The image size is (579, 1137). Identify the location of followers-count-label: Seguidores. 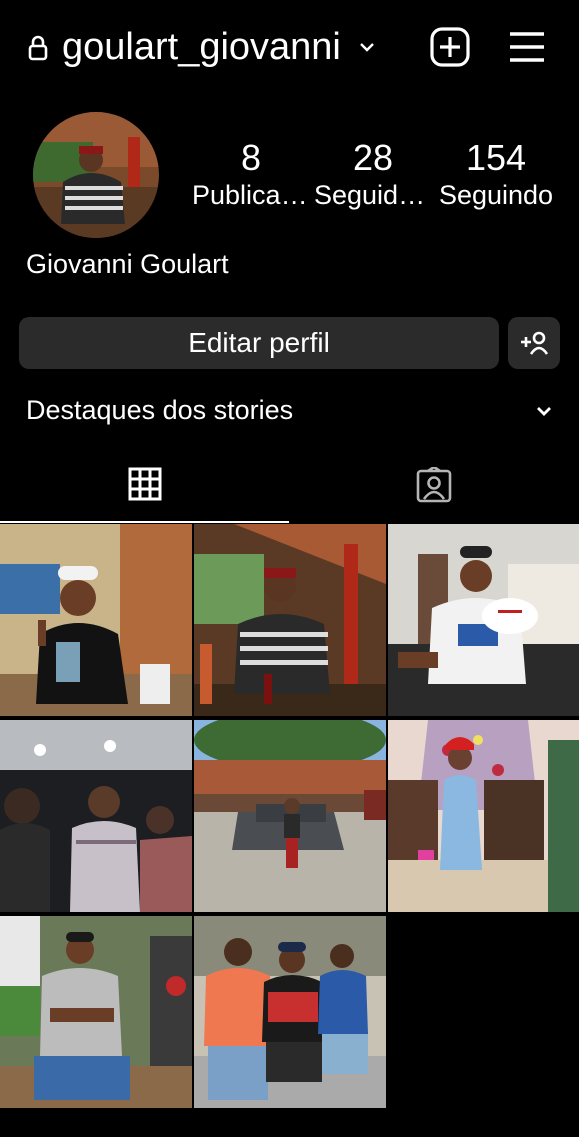
(373, 195).